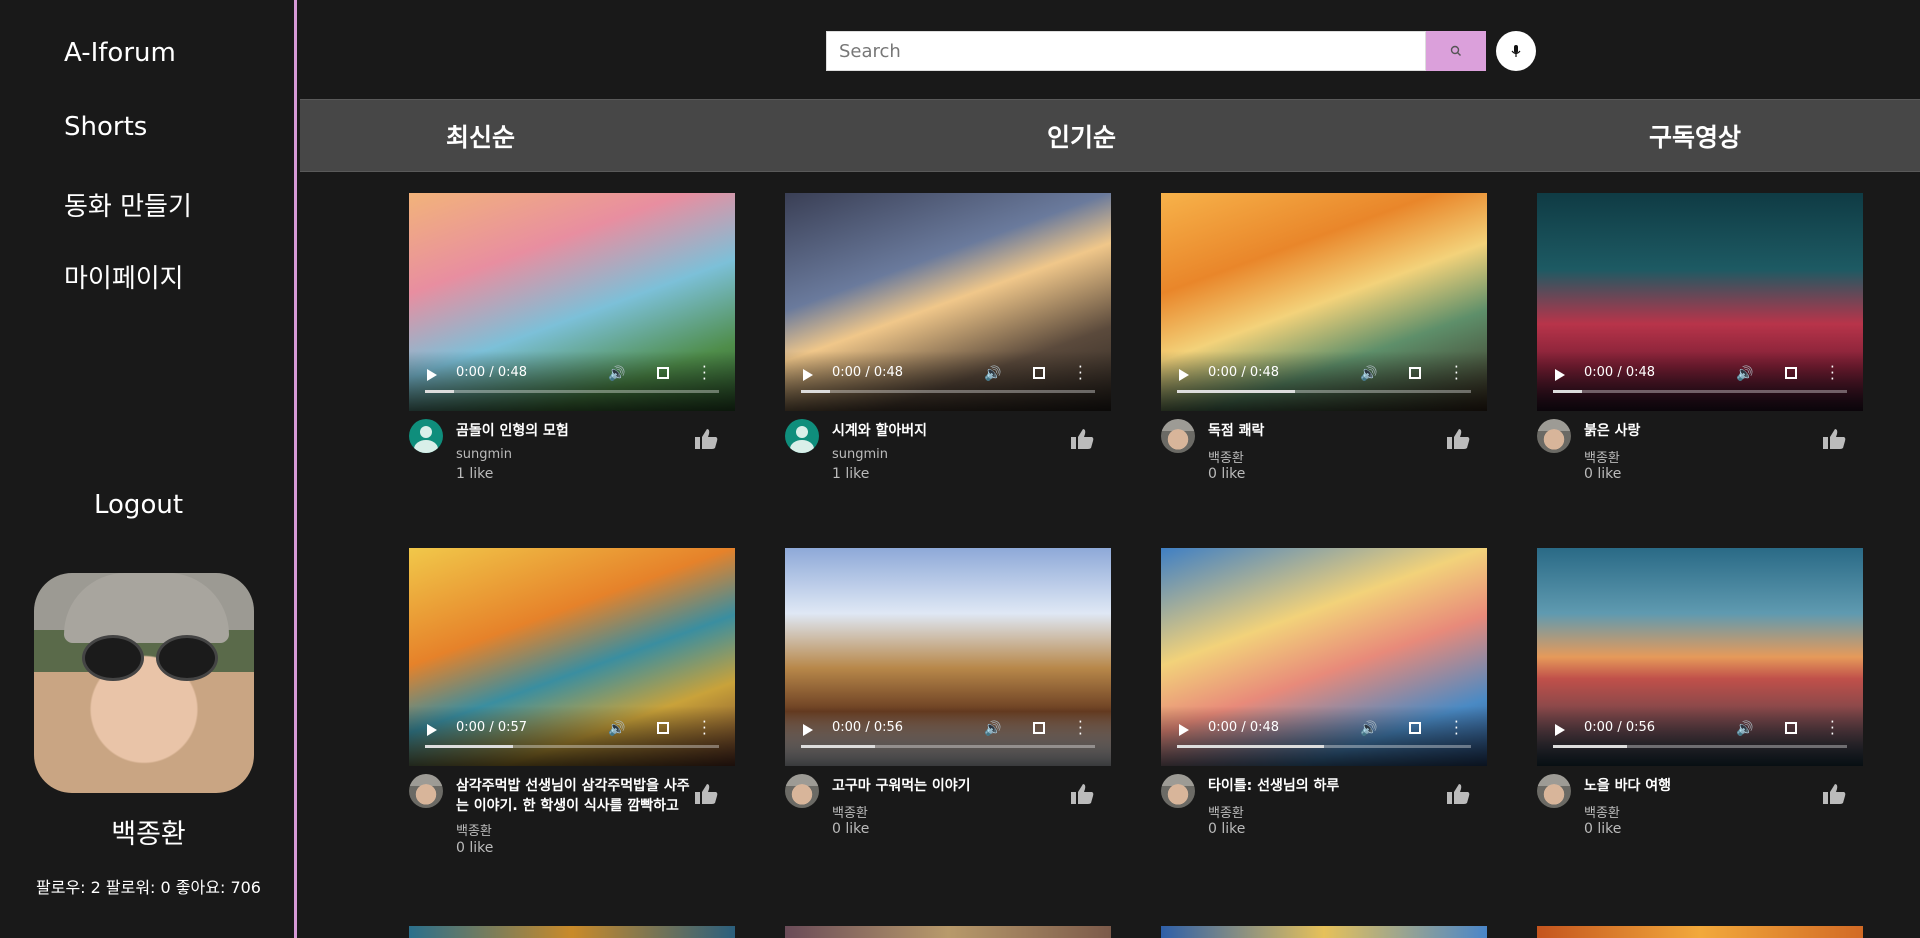  What do you see at coordinates (1328, 786) in the screenshot?
I see `video-title: 타이틀: 선생님의 하루` at bounding box center [1328, 786].